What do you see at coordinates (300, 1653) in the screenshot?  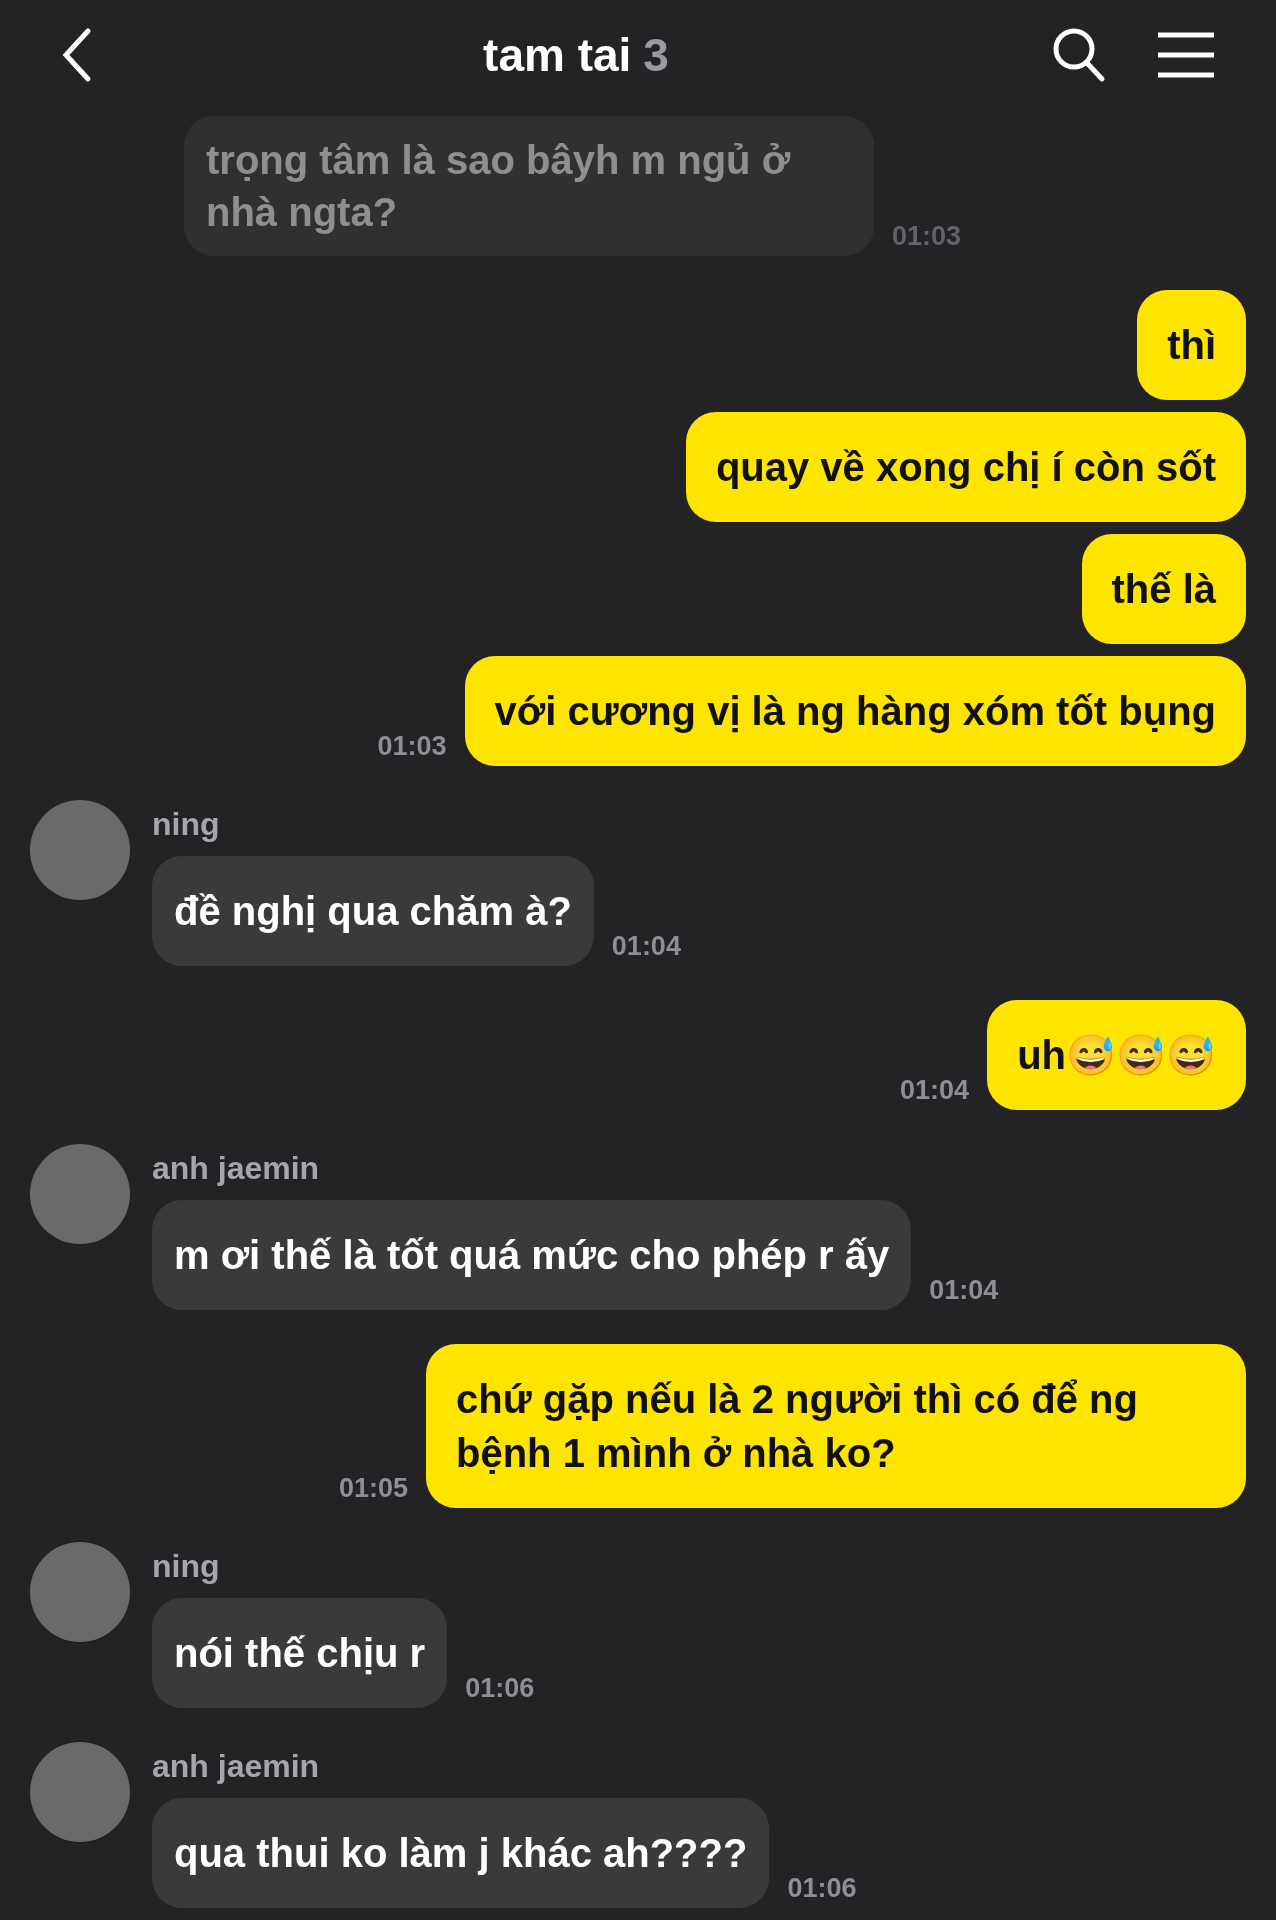 I see `message-bubble: nói thế chịu r` at bounding box center [300, 1653].